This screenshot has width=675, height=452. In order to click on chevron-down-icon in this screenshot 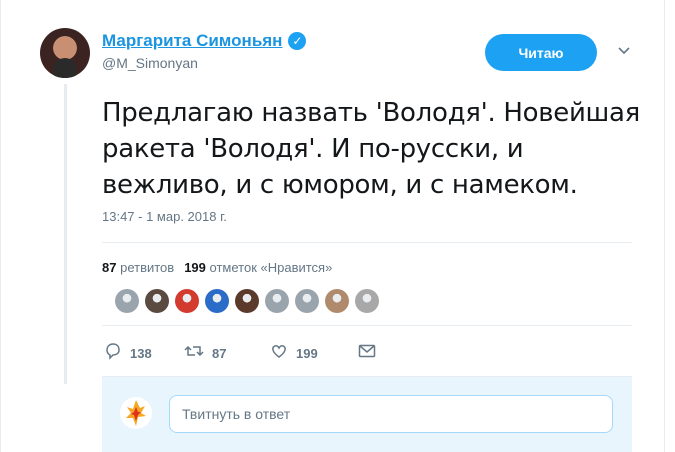, I will do `click(624, 51)`.